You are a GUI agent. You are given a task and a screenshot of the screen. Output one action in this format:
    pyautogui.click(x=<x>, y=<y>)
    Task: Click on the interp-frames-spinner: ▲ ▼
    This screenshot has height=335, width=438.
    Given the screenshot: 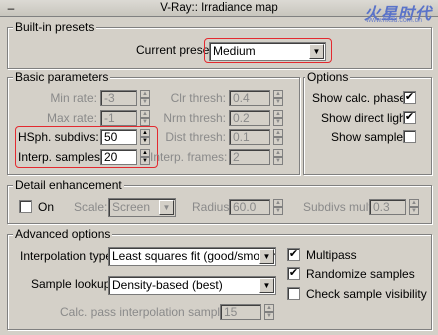 What is the action you would take?
    pyautogui.click(x=278, y=157)
    